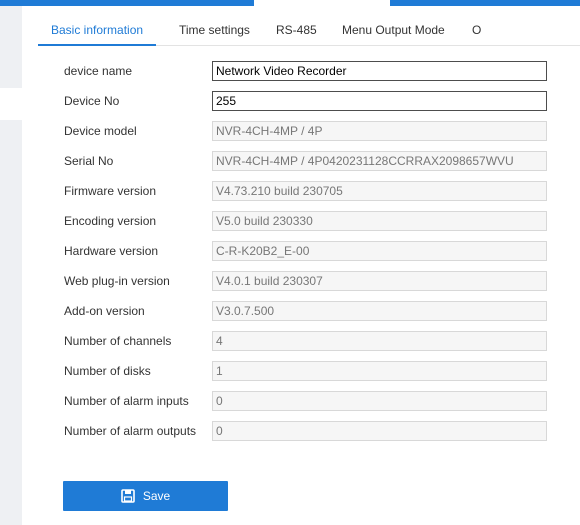  I want to click on form-row-device-no: Device No, so click(290, 101).